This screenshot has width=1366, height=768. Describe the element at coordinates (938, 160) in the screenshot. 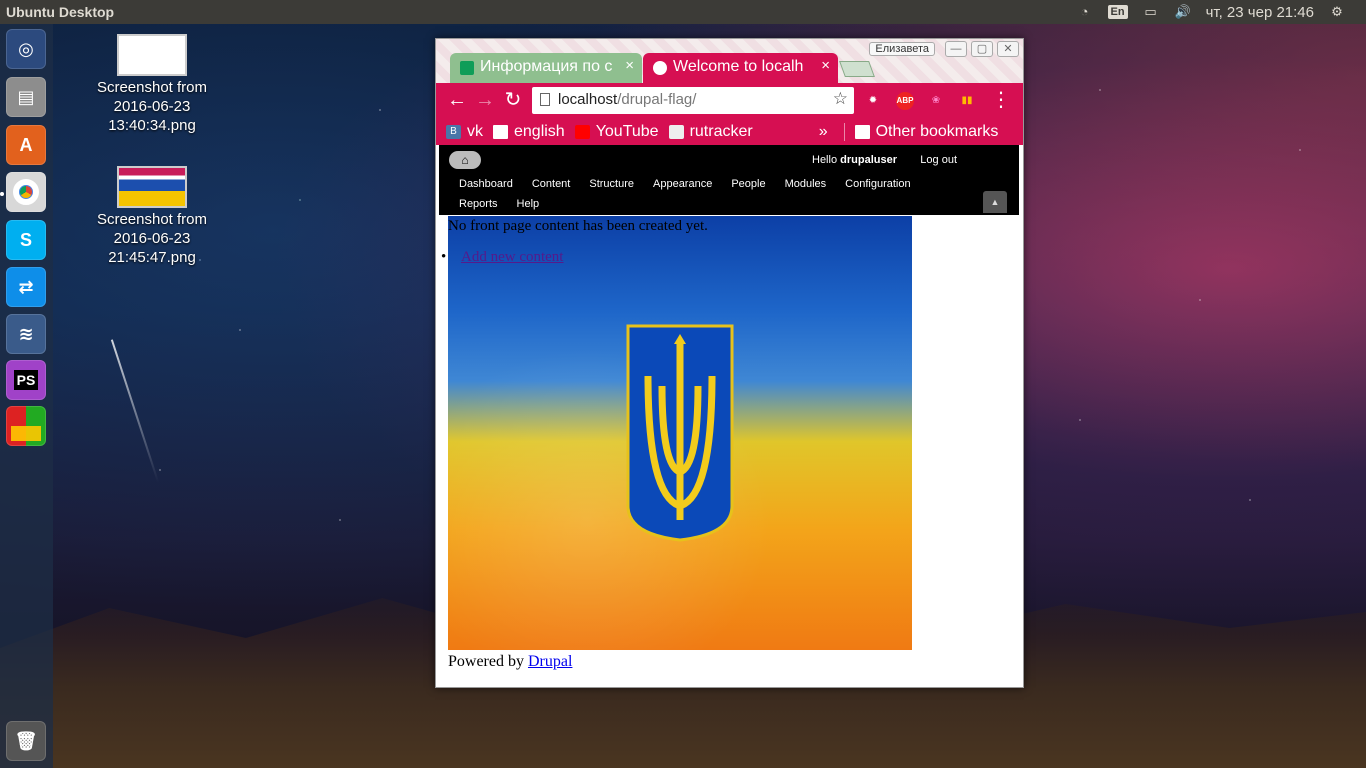

I see `logout-link: Log out` at that location.